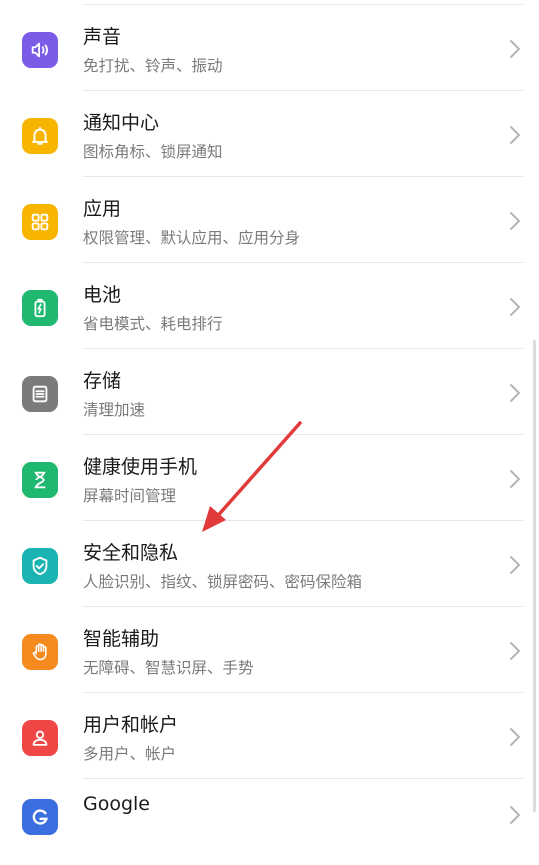 The image size is (539, 865). Describe the element at coordinates (121, 639) in the screenshot. I see `settings-item-title: 智能辅助` at that location.